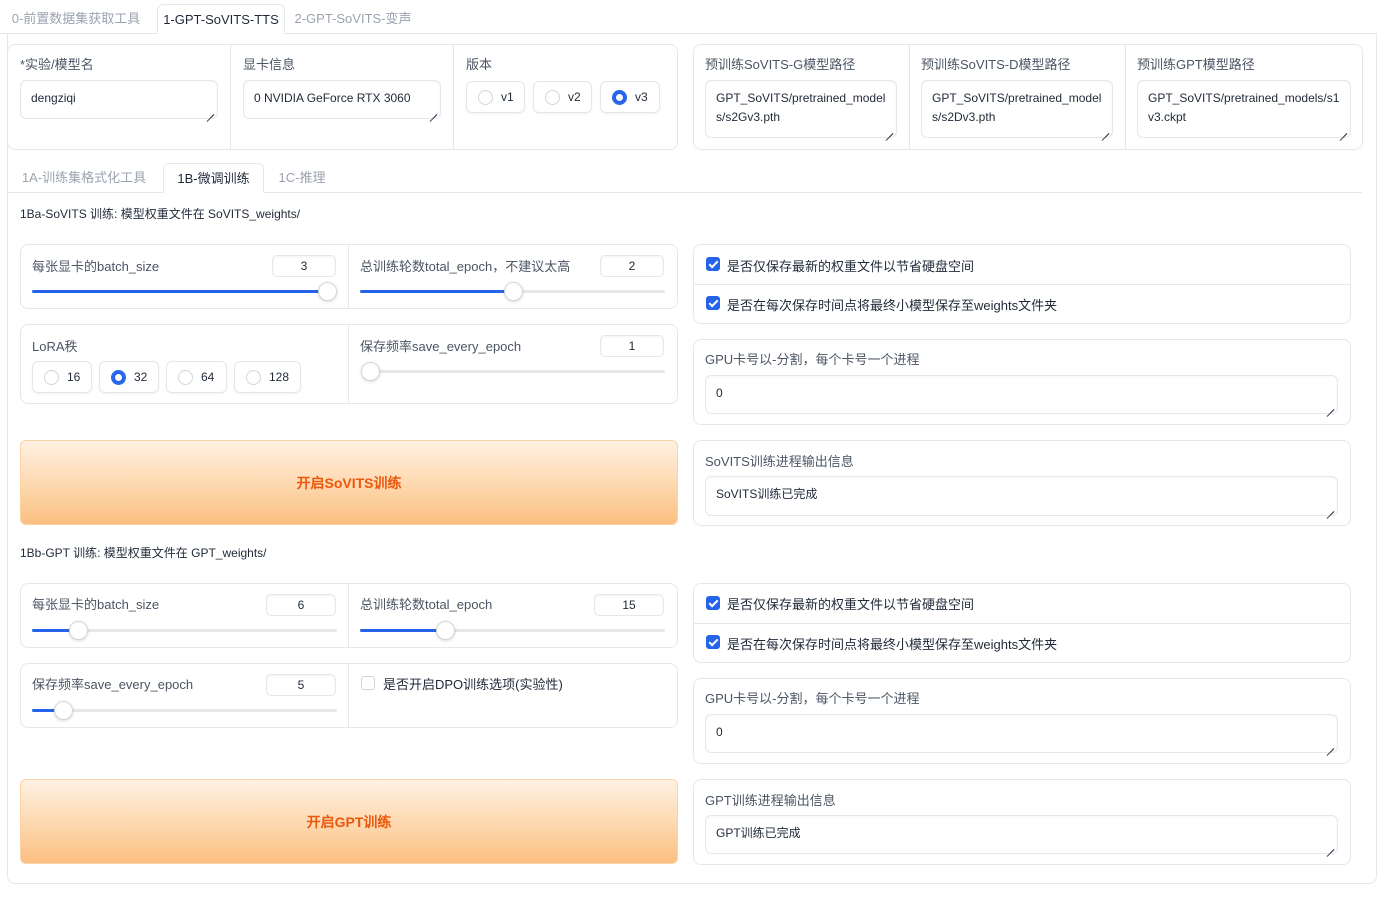 This screenshot has height=897, width=1392. I want to click on gpt-save-every-input: 5, so click(301, 685).